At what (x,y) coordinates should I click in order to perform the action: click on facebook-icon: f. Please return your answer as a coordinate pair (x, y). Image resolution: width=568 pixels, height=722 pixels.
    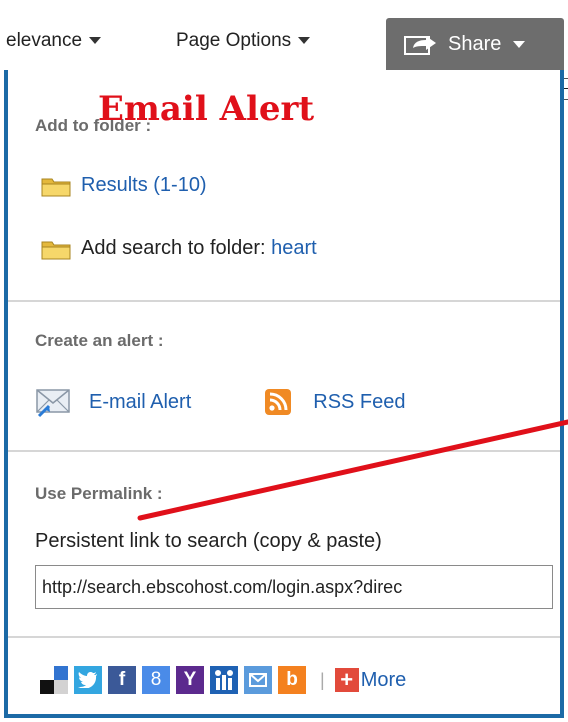
    Looking at the image, I should click on (122, 680).